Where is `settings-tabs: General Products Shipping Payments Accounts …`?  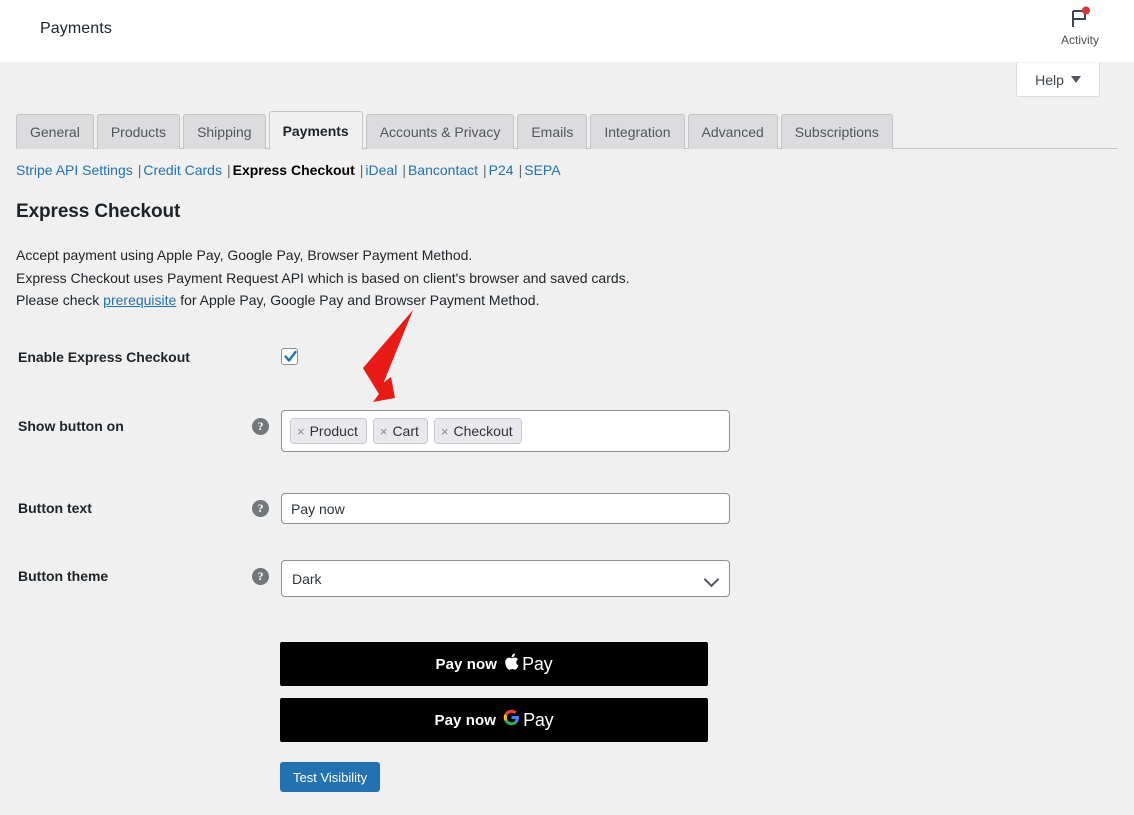 settings-tabs: General Products Shipping Payments Accounts … is located at coordinates (454, 130).